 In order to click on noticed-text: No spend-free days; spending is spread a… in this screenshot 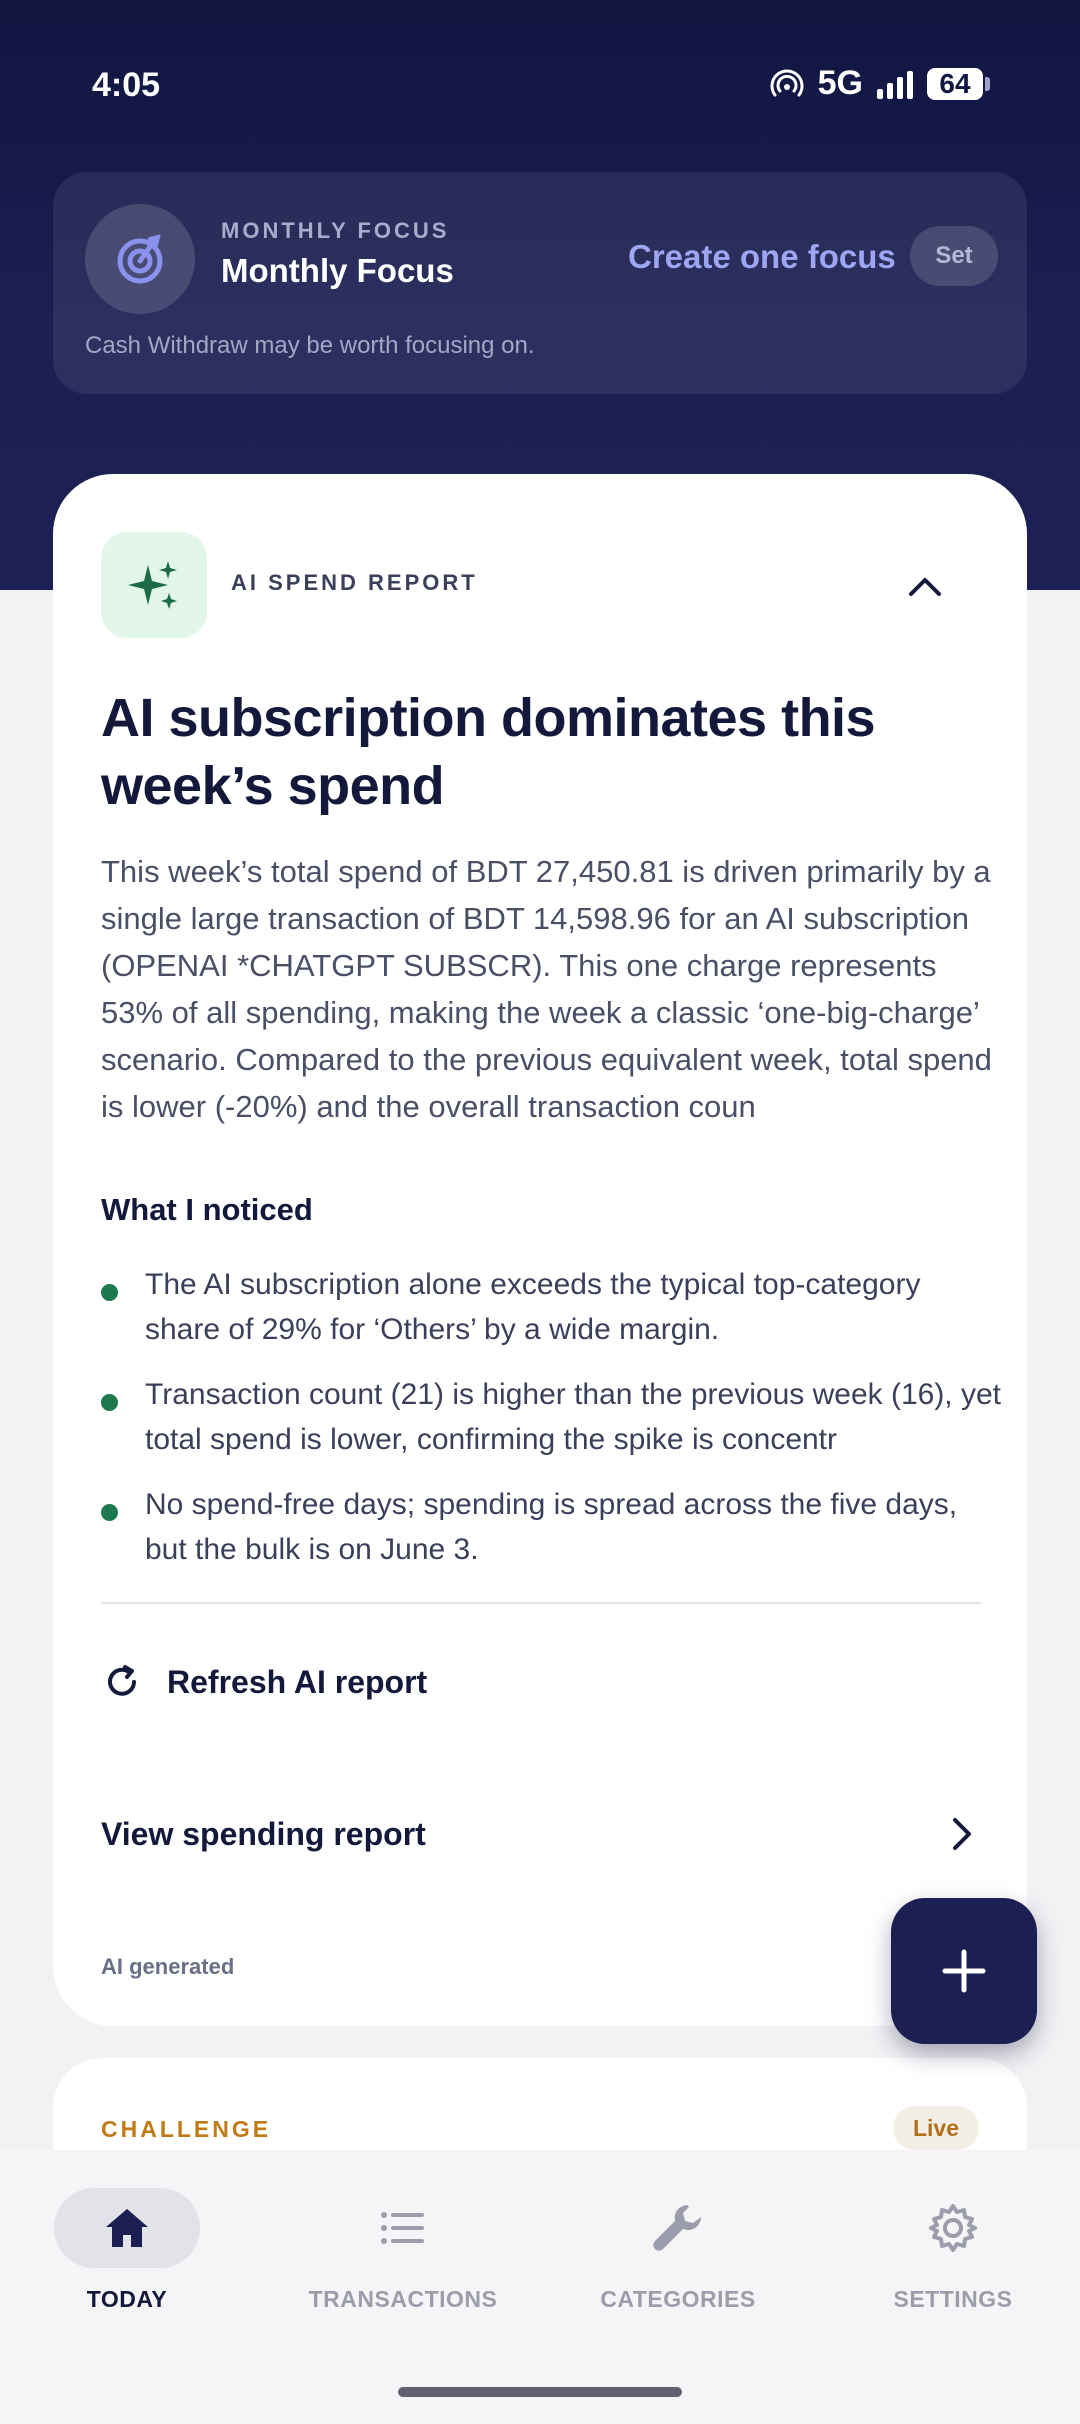, I will do `click(551, 1527)`.